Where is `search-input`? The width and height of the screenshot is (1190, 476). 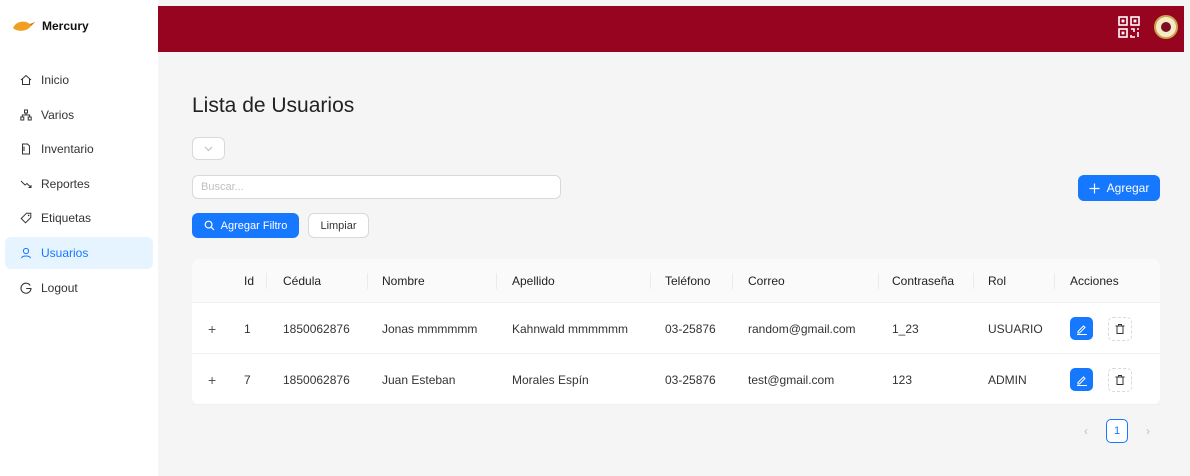 search-input is located at coordinates (376, 187).